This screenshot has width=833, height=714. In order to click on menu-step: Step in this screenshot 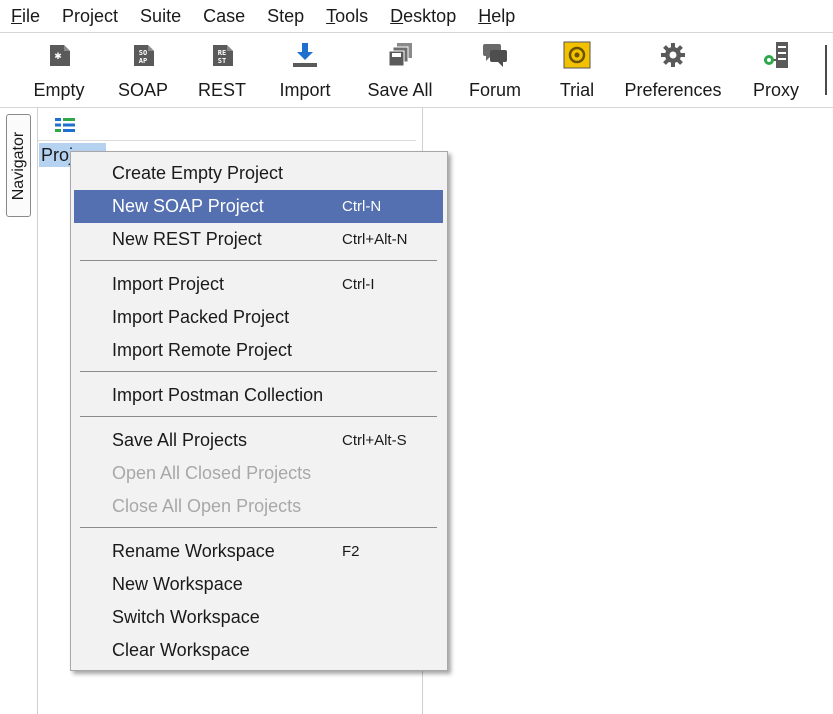, I will do `click(285, 16)`.